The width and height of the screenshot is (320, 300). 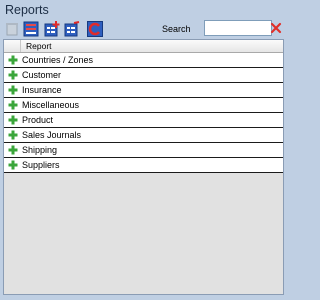 I want to click on list-item: Product, so click(x=143, y=120).